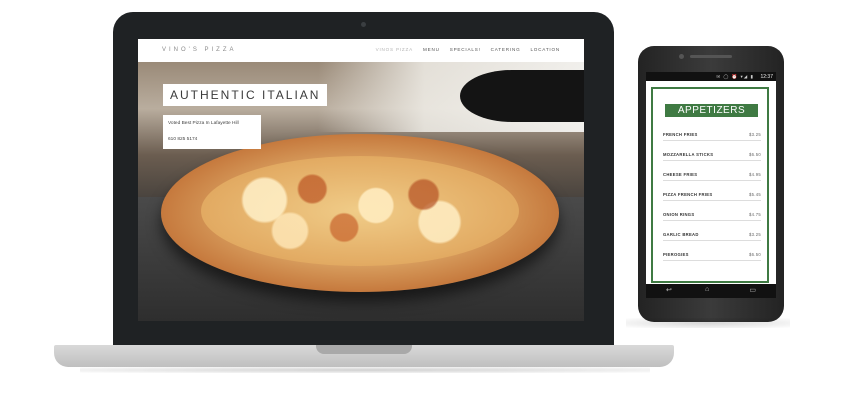 The image size is (855, 400). Describe the element at coordinates (712, 256) in the screenshot. I see `menu-item: PIEROGIES $6.50` at that location.